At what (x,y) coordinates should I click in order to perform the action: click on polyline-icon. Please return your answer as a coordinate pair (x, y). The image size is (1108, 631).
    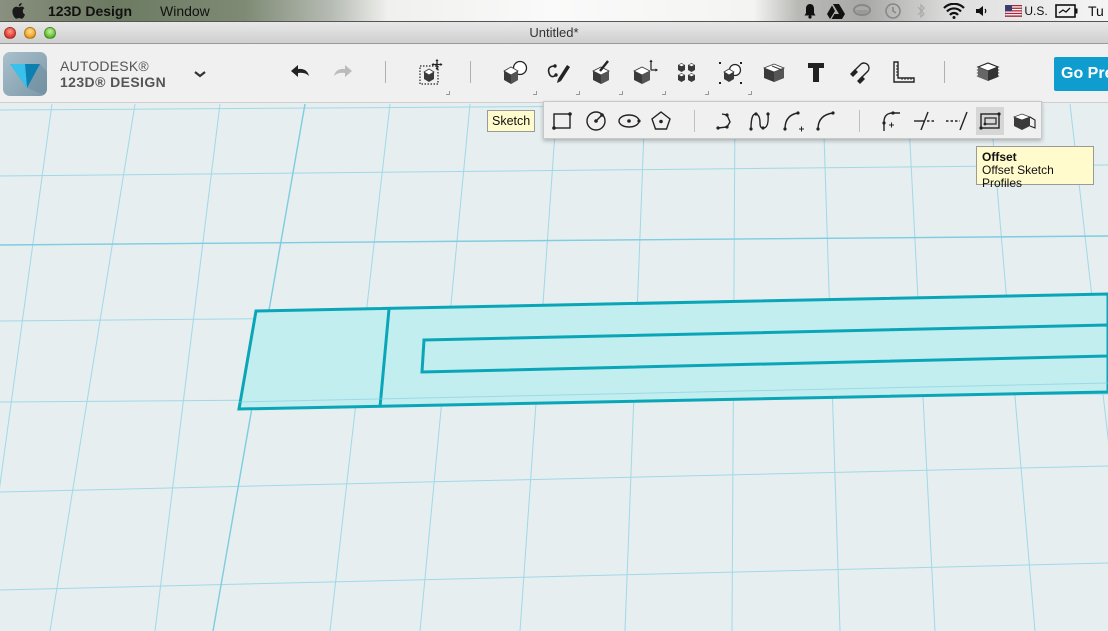
    Looking at the image, I should click on (723, 121).